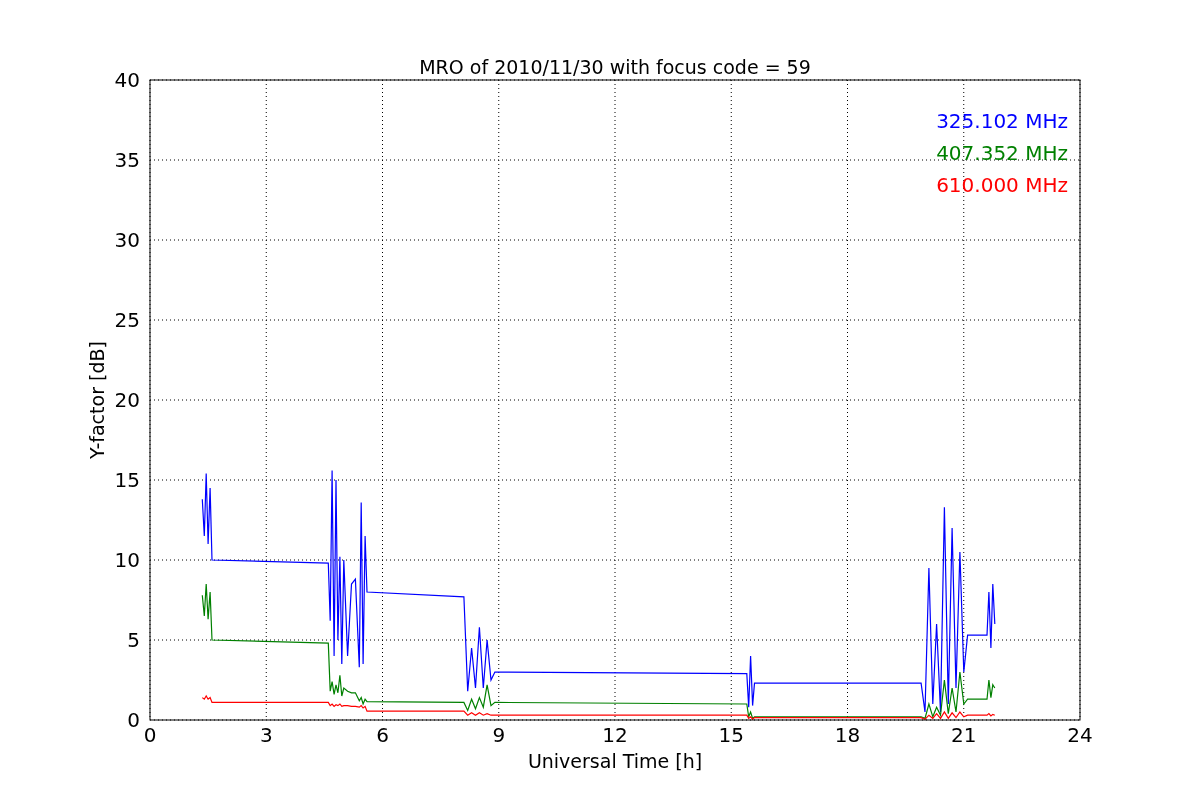  I want to click on x-tick-label: 3, so click(266, 735).